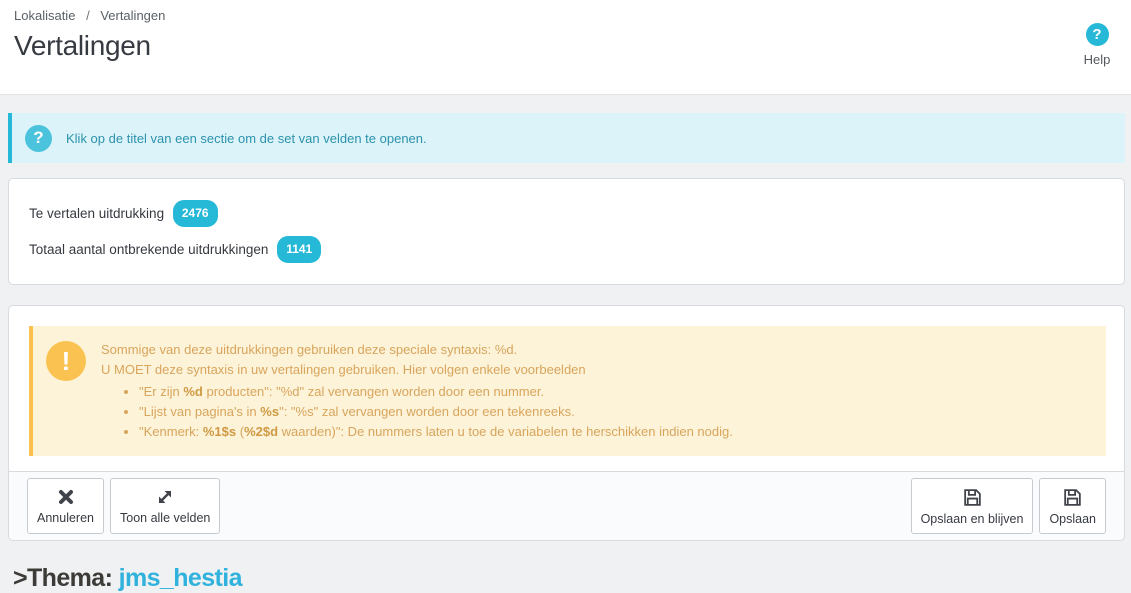  Describe the element at coordinates (165, 497) in the screenshot. I see `expand-icon` at that location.